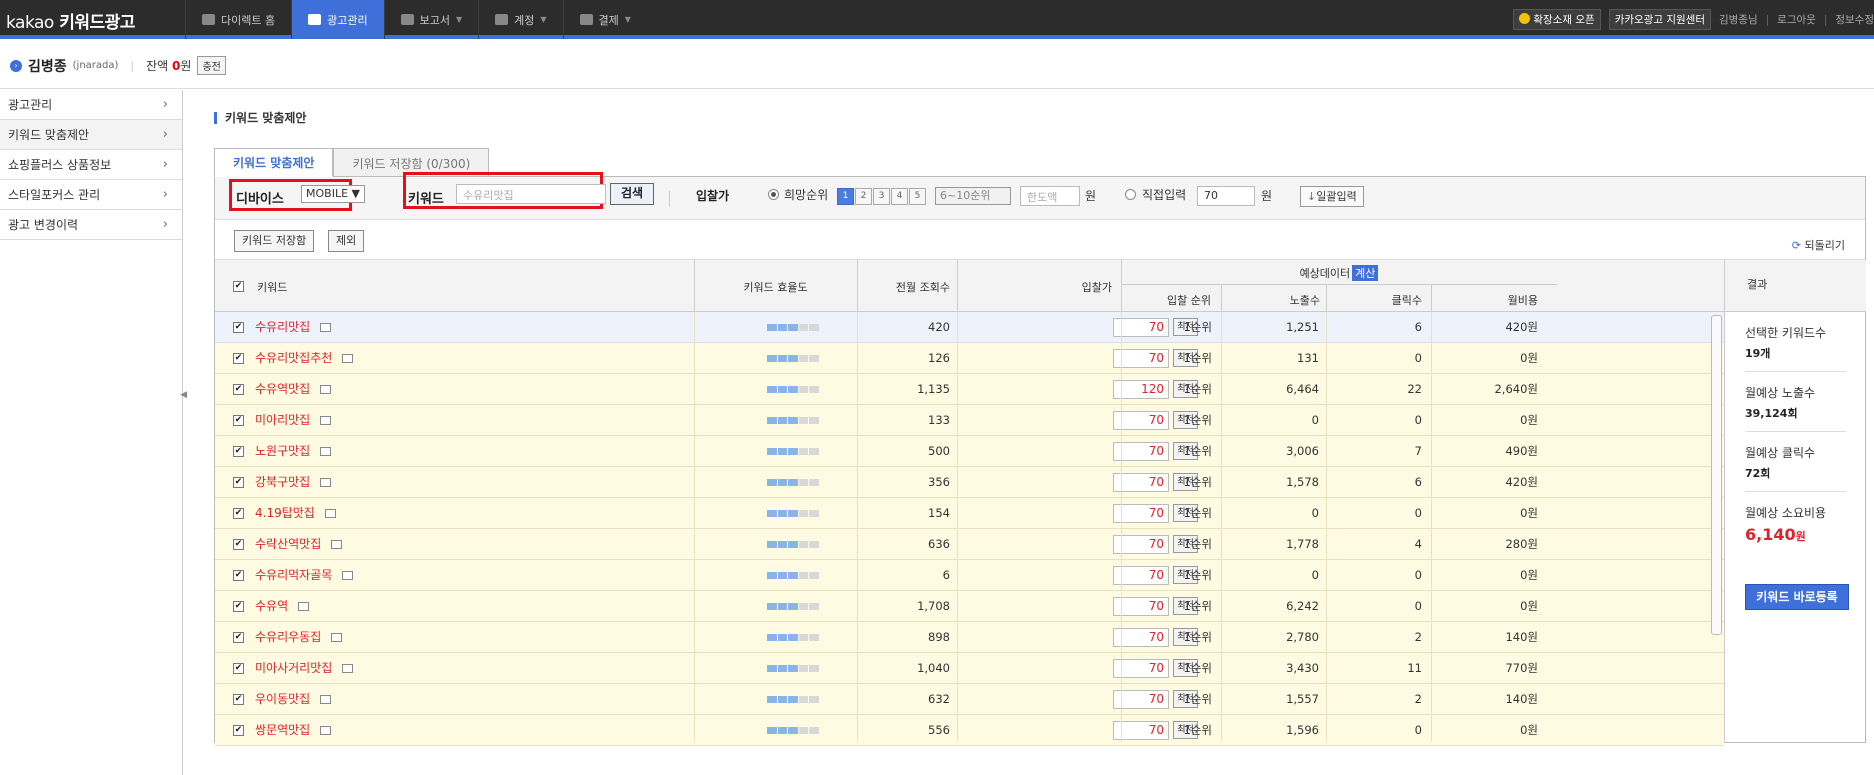 This screenshot has height=775, width=1874. I want to click on direct-bid-input: 70, so click(1226, 196).